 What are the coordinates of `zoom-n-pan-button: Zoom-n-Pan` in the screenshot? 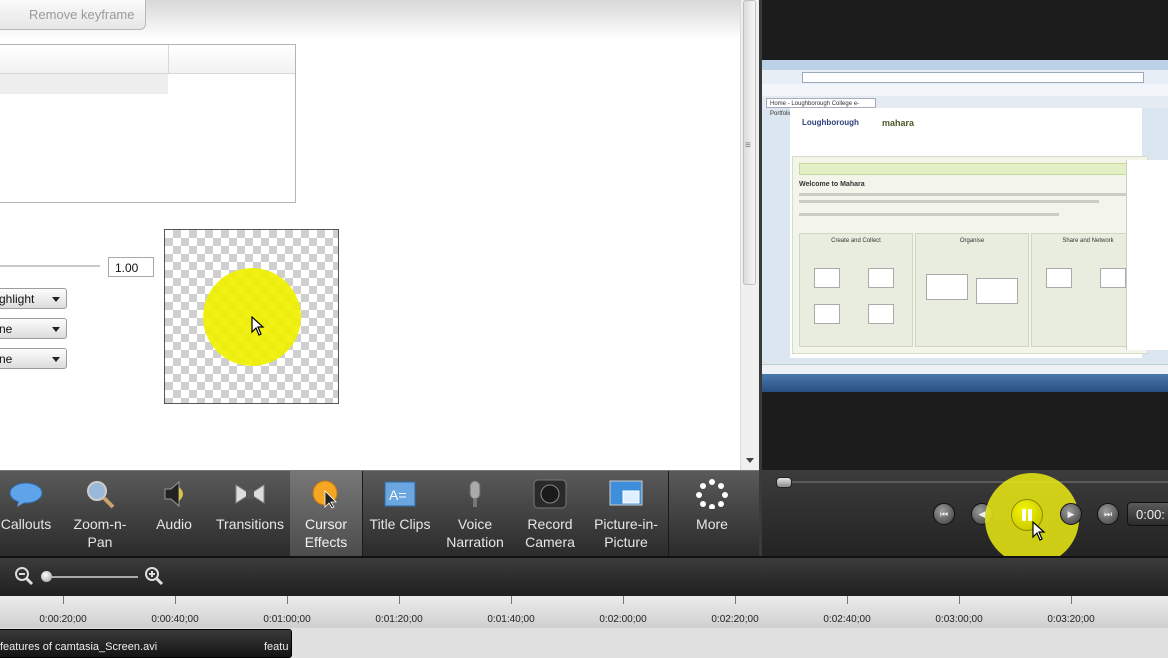 It's located at (100, 514).